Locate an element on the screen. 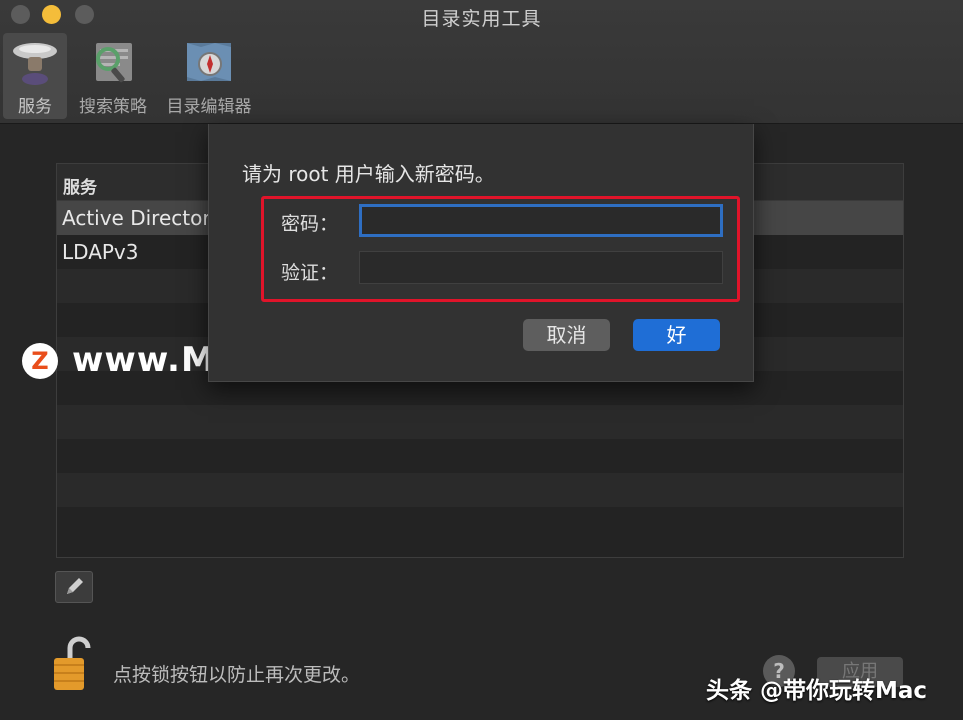  verify-label: 验证： is located at coordinates (310, 273).